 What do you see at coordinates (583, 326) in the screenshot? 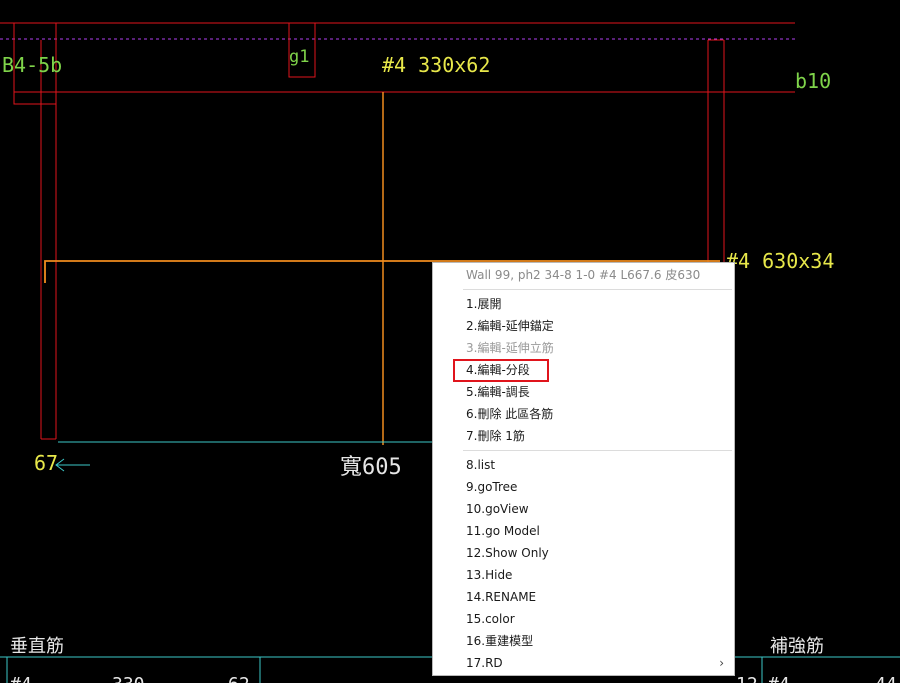
I see `menu-item-edit-extend-anchor: 2.編輯-延伸錨定` at bounding box center [583, 326].